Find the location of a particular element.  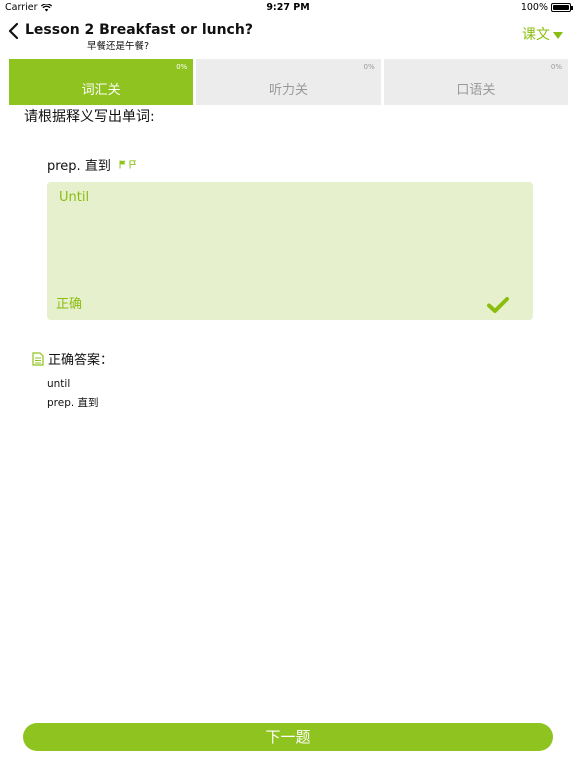

correct-answer-header: 正确答案： is located at coordinates (72, 358).